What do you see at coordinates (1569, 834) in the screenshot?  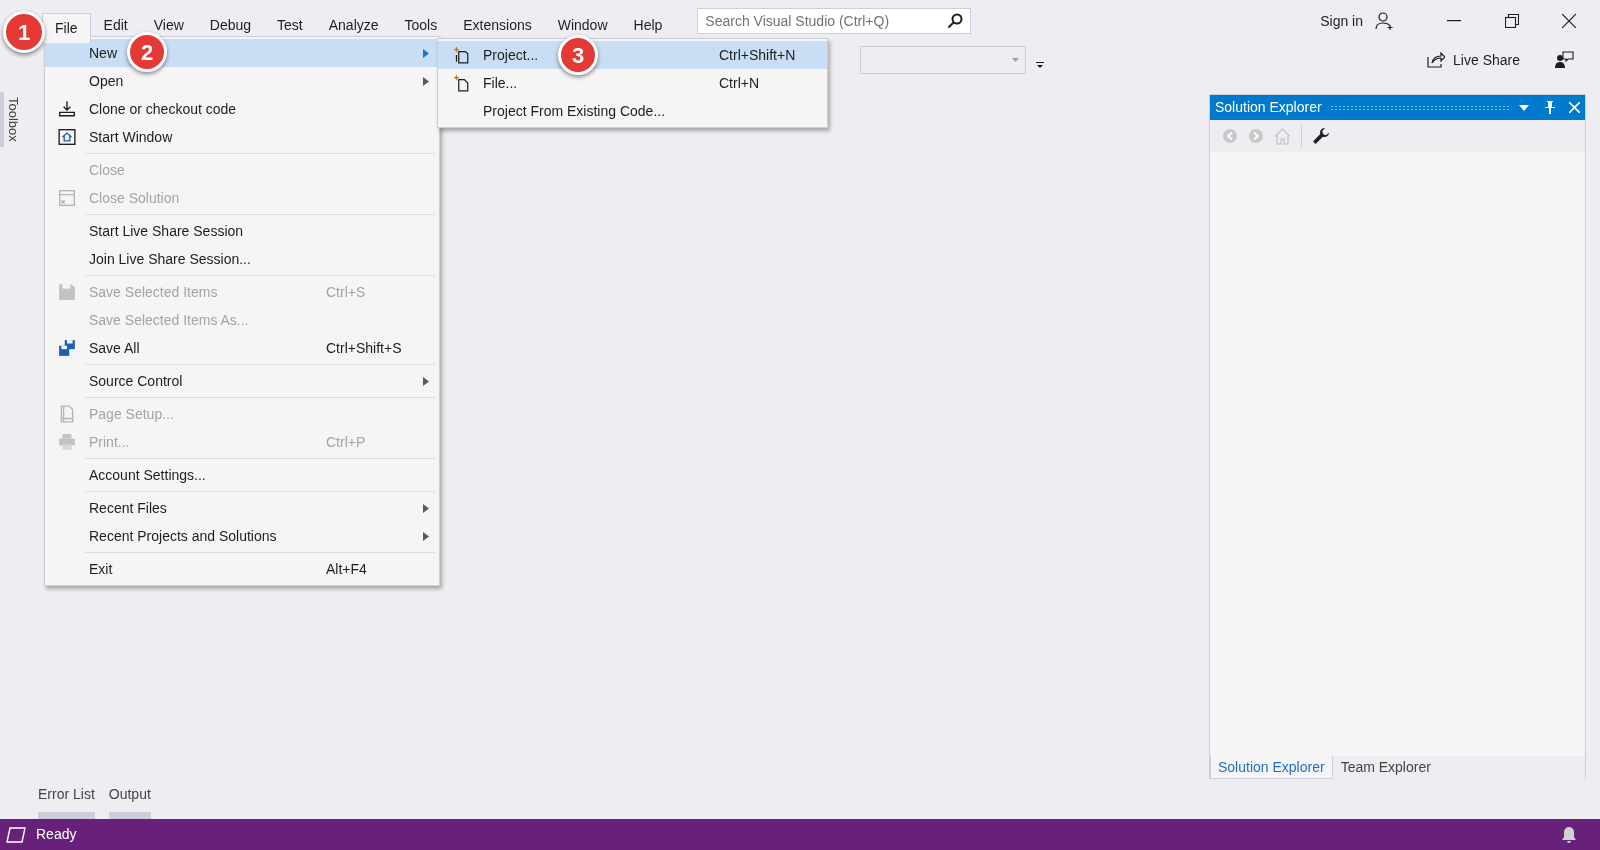 I see `bell-icon` at bounding box center [1569, 834].